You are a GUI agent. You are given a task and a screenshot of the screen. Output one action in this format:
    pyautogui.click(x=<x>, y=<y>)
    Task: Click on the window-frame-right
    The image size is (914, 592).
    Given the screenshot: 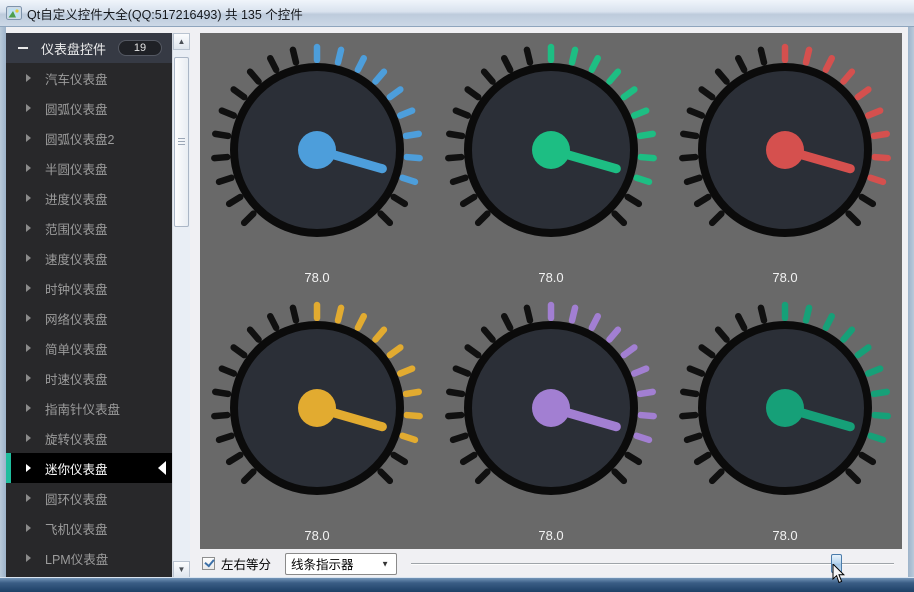 What is the action you would take?
    pyautogui.click(x=911, y=309)
    